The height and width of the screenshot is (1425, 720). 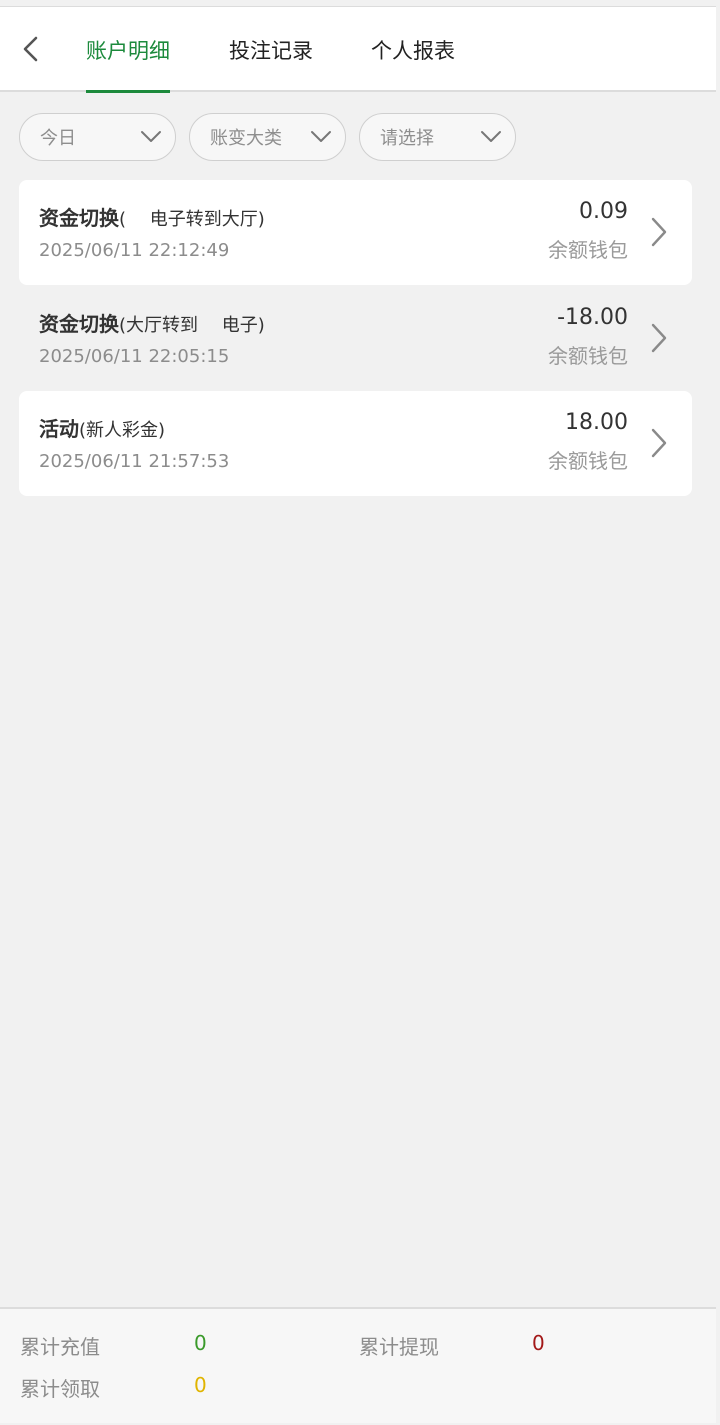 I want to click on top-nav: 账户明细 投注记录 个人报表, so click(x=358, y=49).